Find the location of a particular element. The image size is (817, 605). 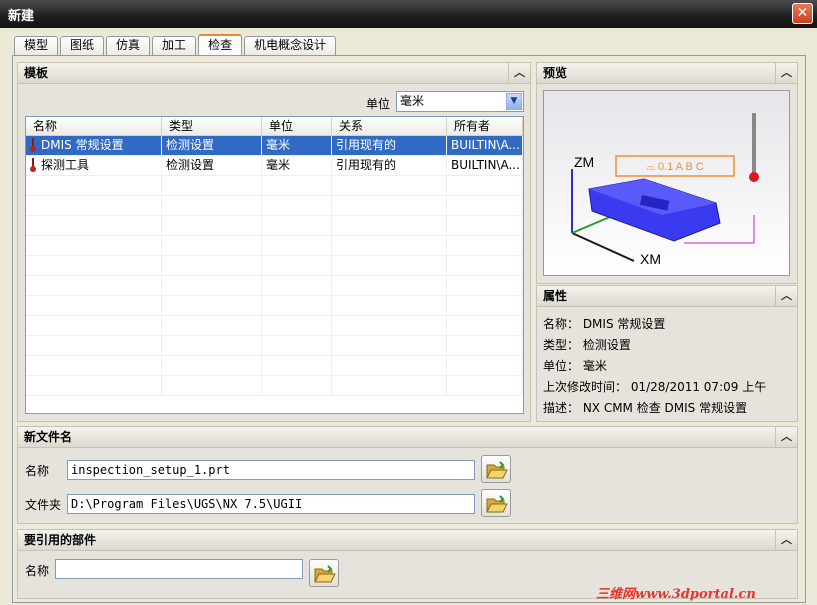

xm-label: XM is located at coordinates (650, 259).